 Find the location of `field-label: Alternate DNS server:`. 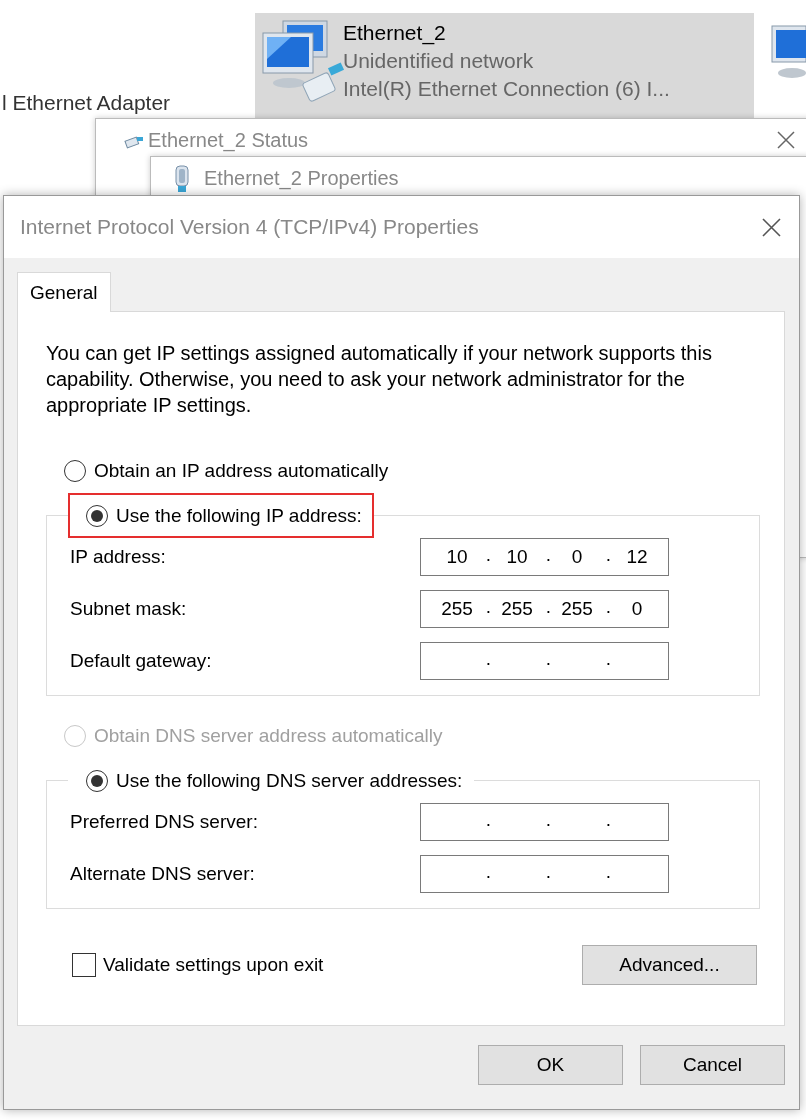

field-label: Alternate DNS server: is located at coordinates (162, 874).